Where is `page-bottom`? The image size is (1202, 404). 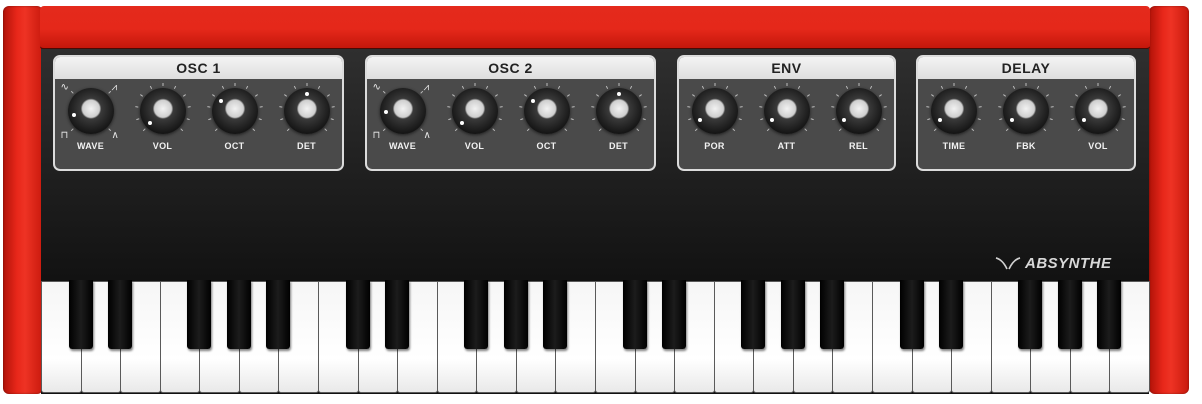 page-bottom is located at coordinates (601, 399).